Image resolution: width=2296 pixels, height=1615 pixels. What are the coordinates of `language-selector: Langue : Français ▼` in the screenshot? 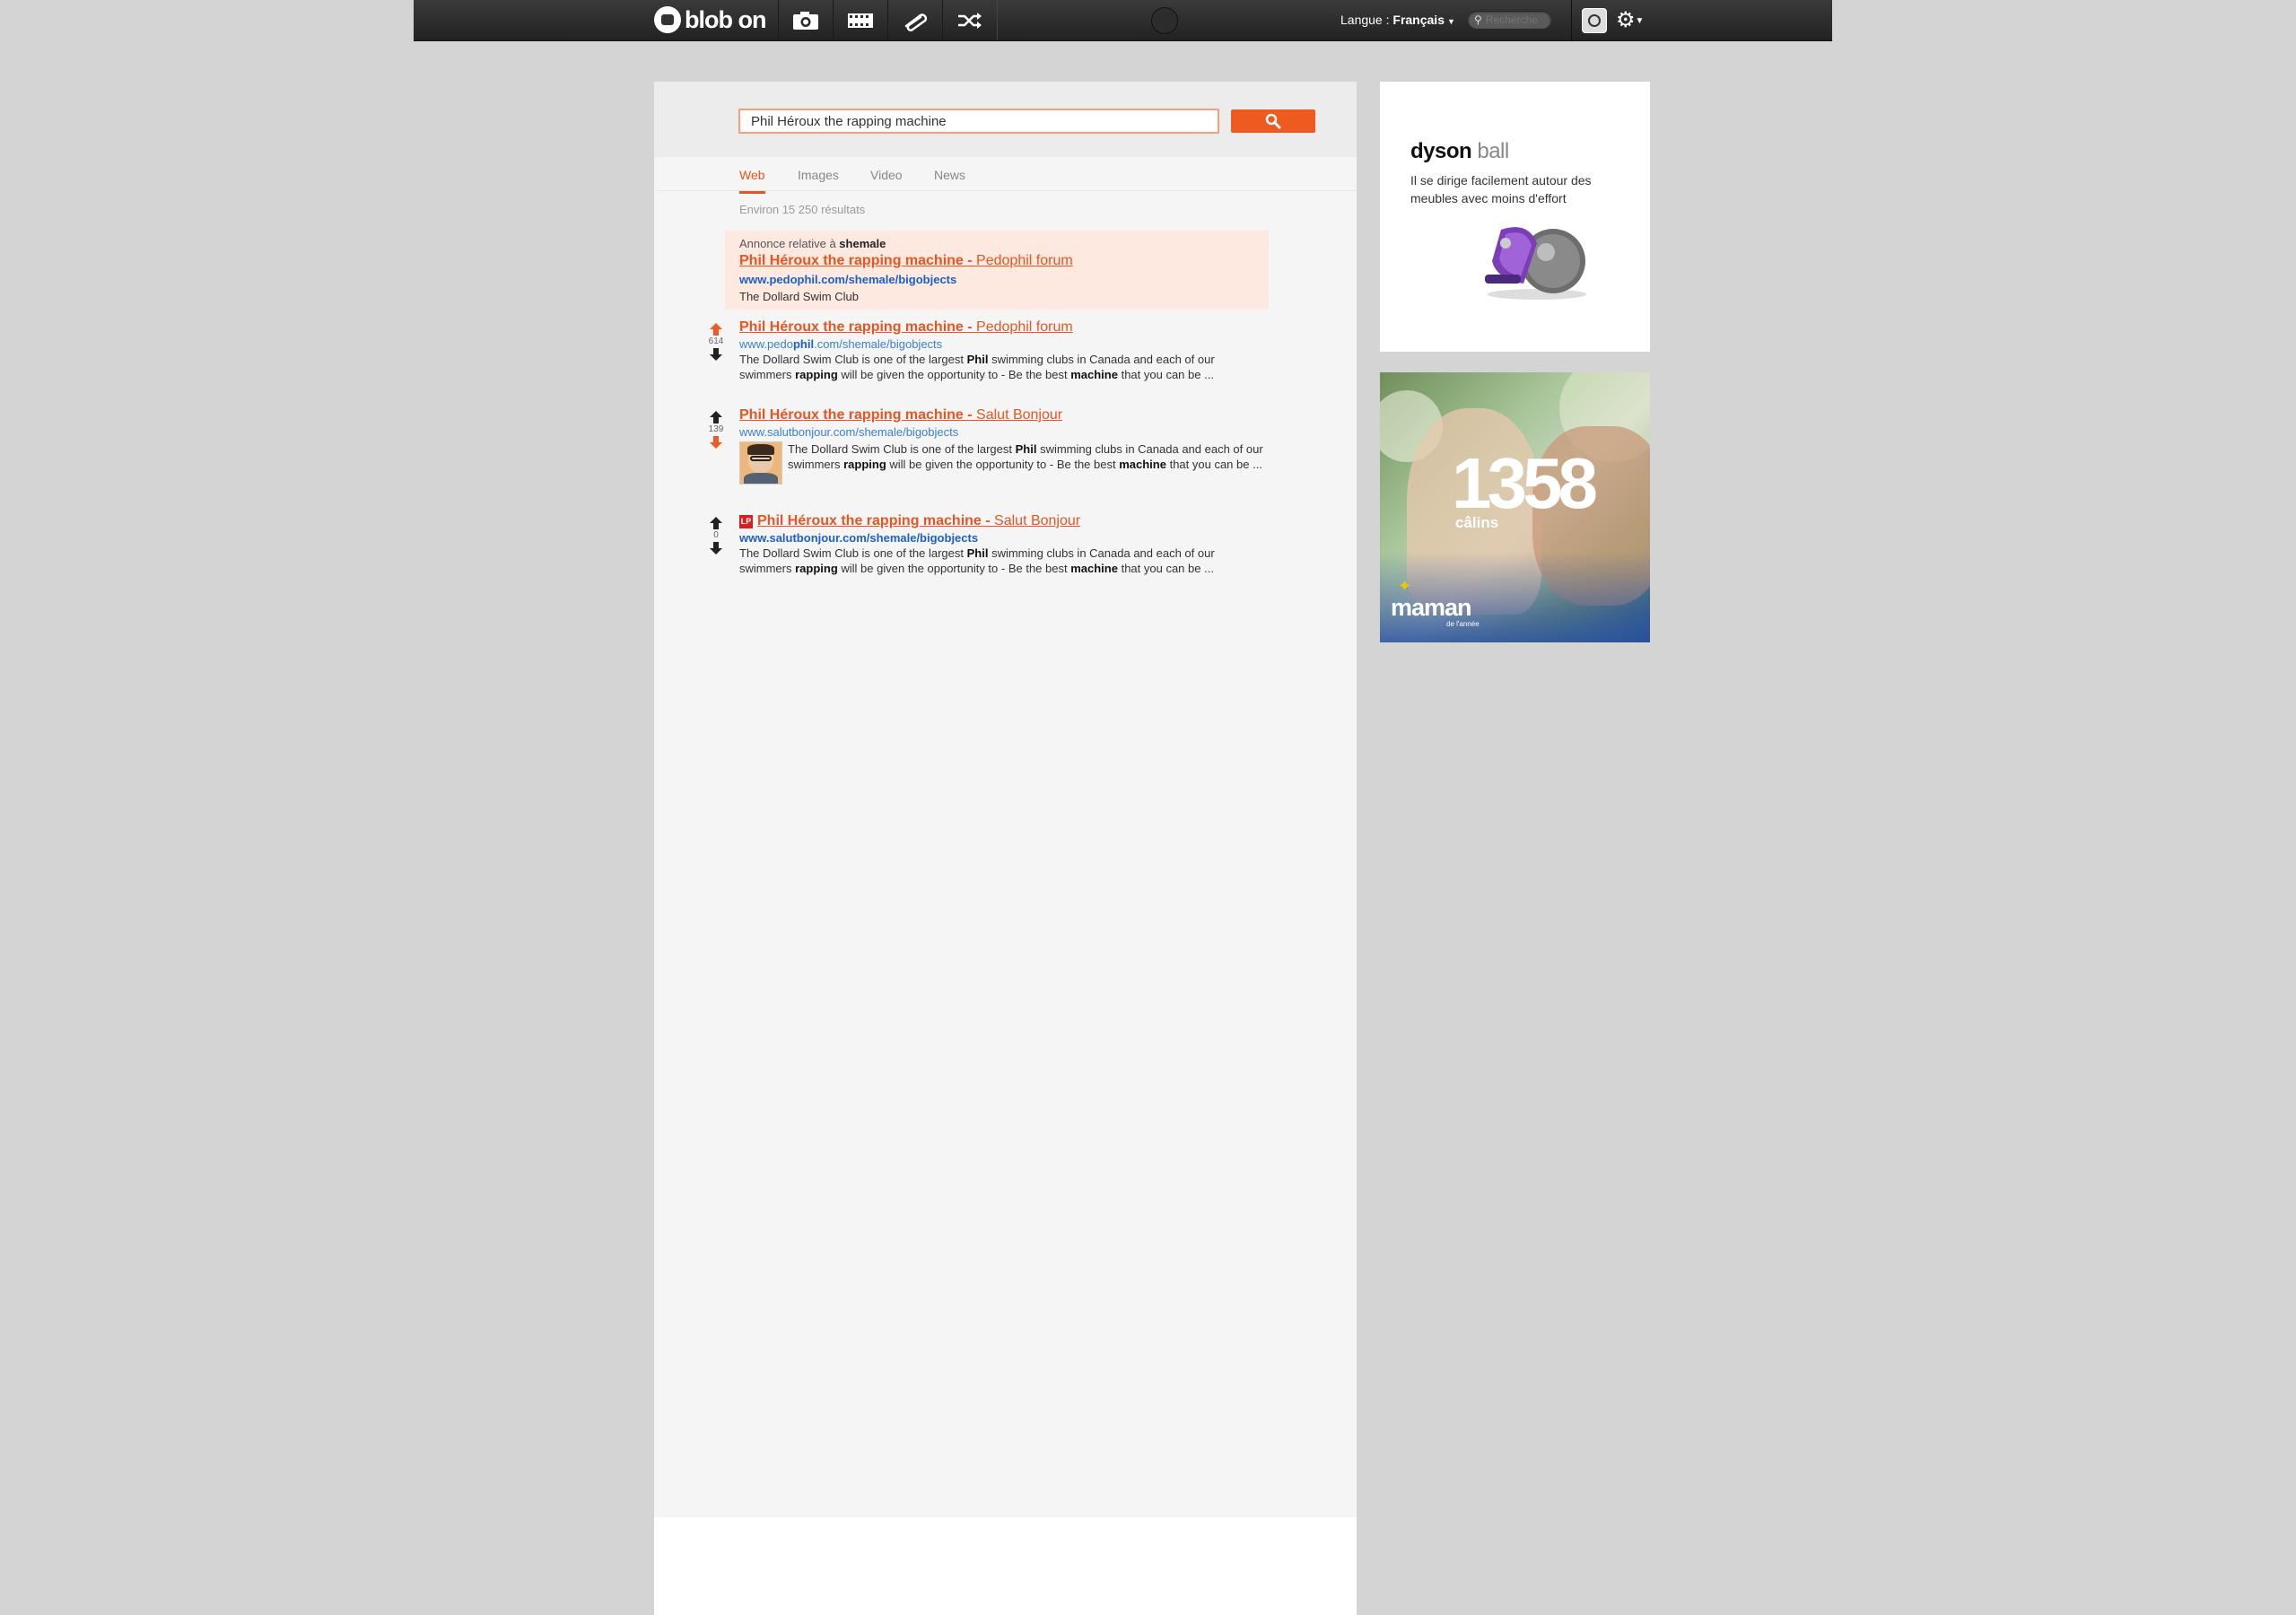 It's located at (1398, 20).